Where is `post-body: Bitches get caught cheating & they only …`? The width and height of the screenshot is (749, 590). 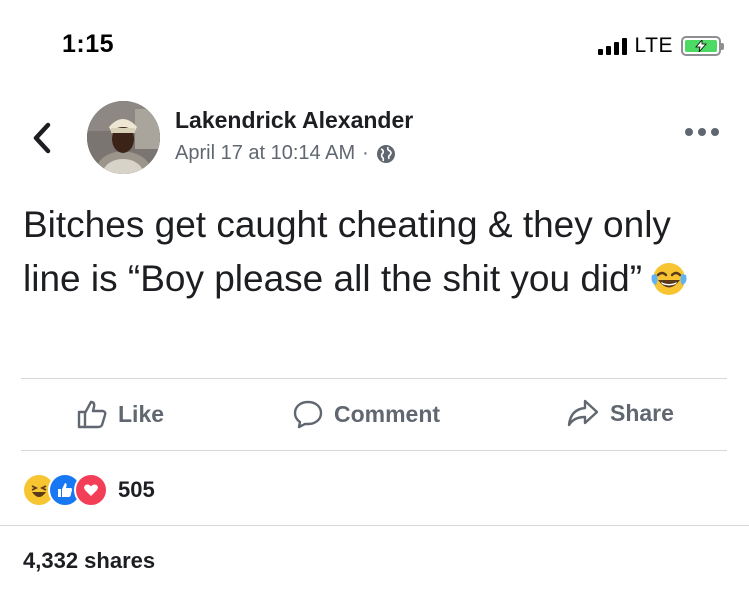 post-body: Bitches get caught cheating & they only … is located at coordinates (347, 251).